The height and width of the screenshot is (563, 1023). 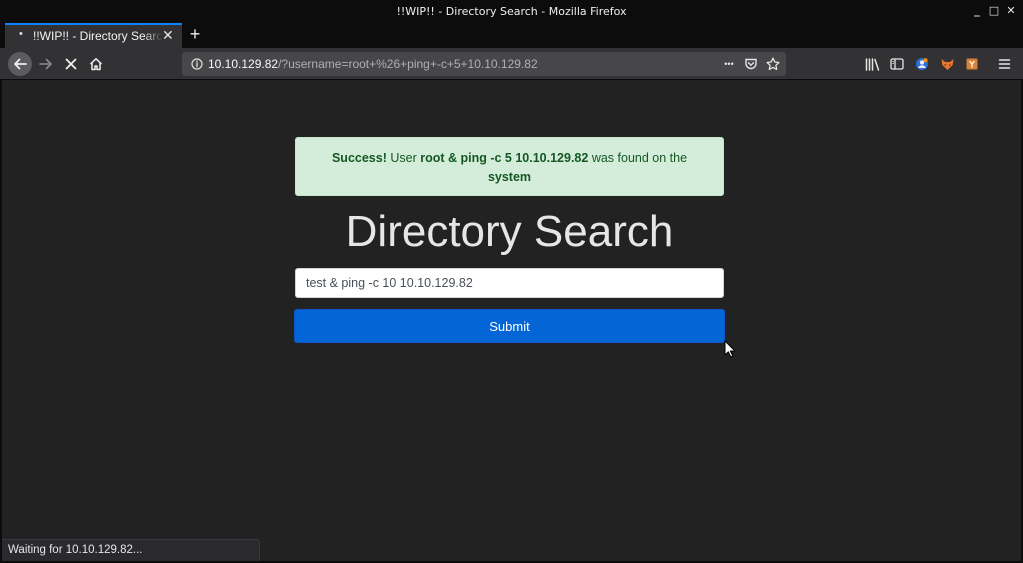 I want to click on tab-directory-search: • !!WIP!! - Directory Search ✕, so click(x=93, y=35).